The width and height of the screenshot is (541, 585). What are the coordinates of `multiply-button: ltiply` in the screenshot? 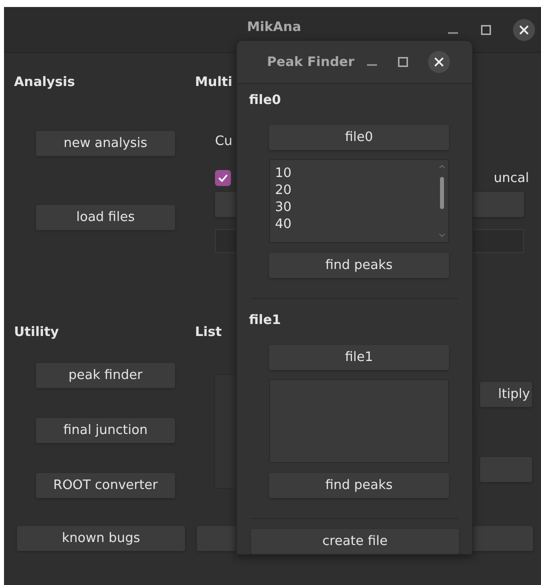 It's located at (506, 394).